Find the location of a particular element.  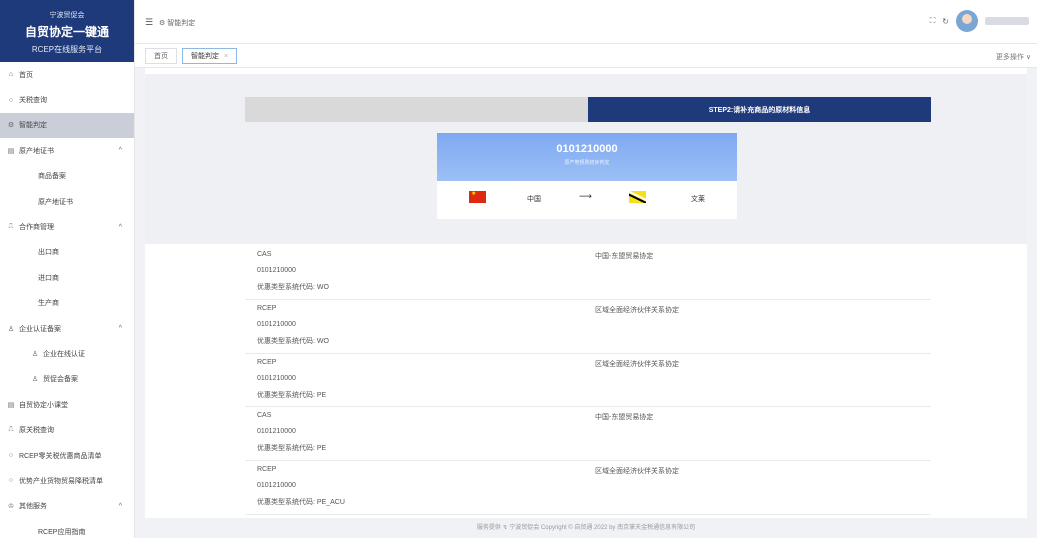

breadcrumb-label: 智能判定 is located at coordinates (181, 23).